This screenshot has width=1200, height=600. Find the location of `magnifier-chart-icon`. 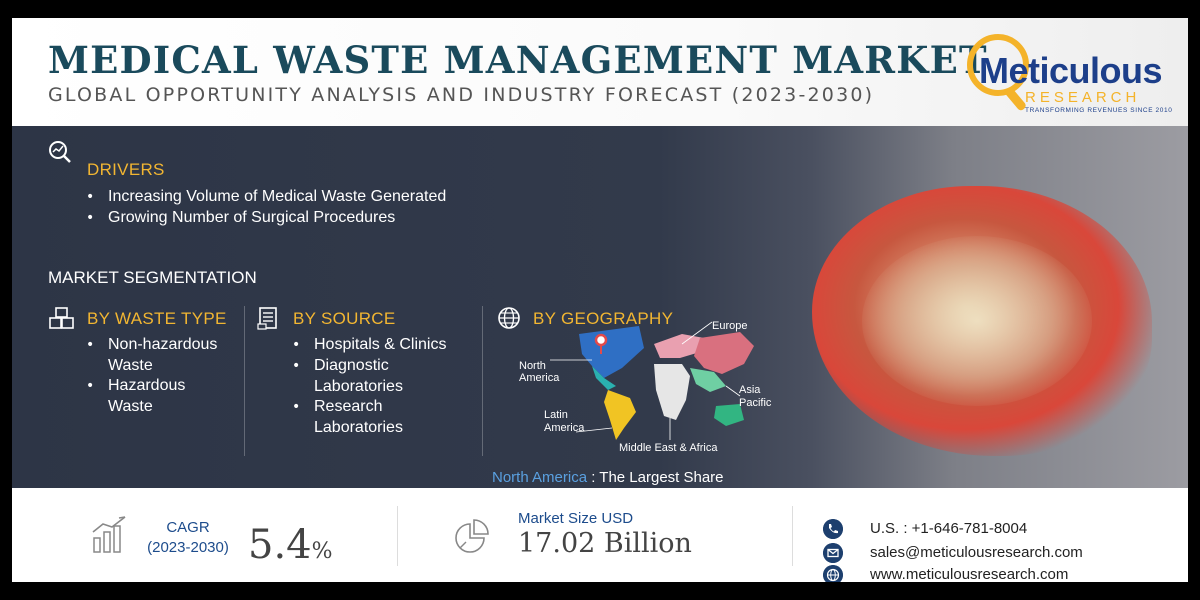

magnifier-chart-icon is located at coordinates (60, 152).